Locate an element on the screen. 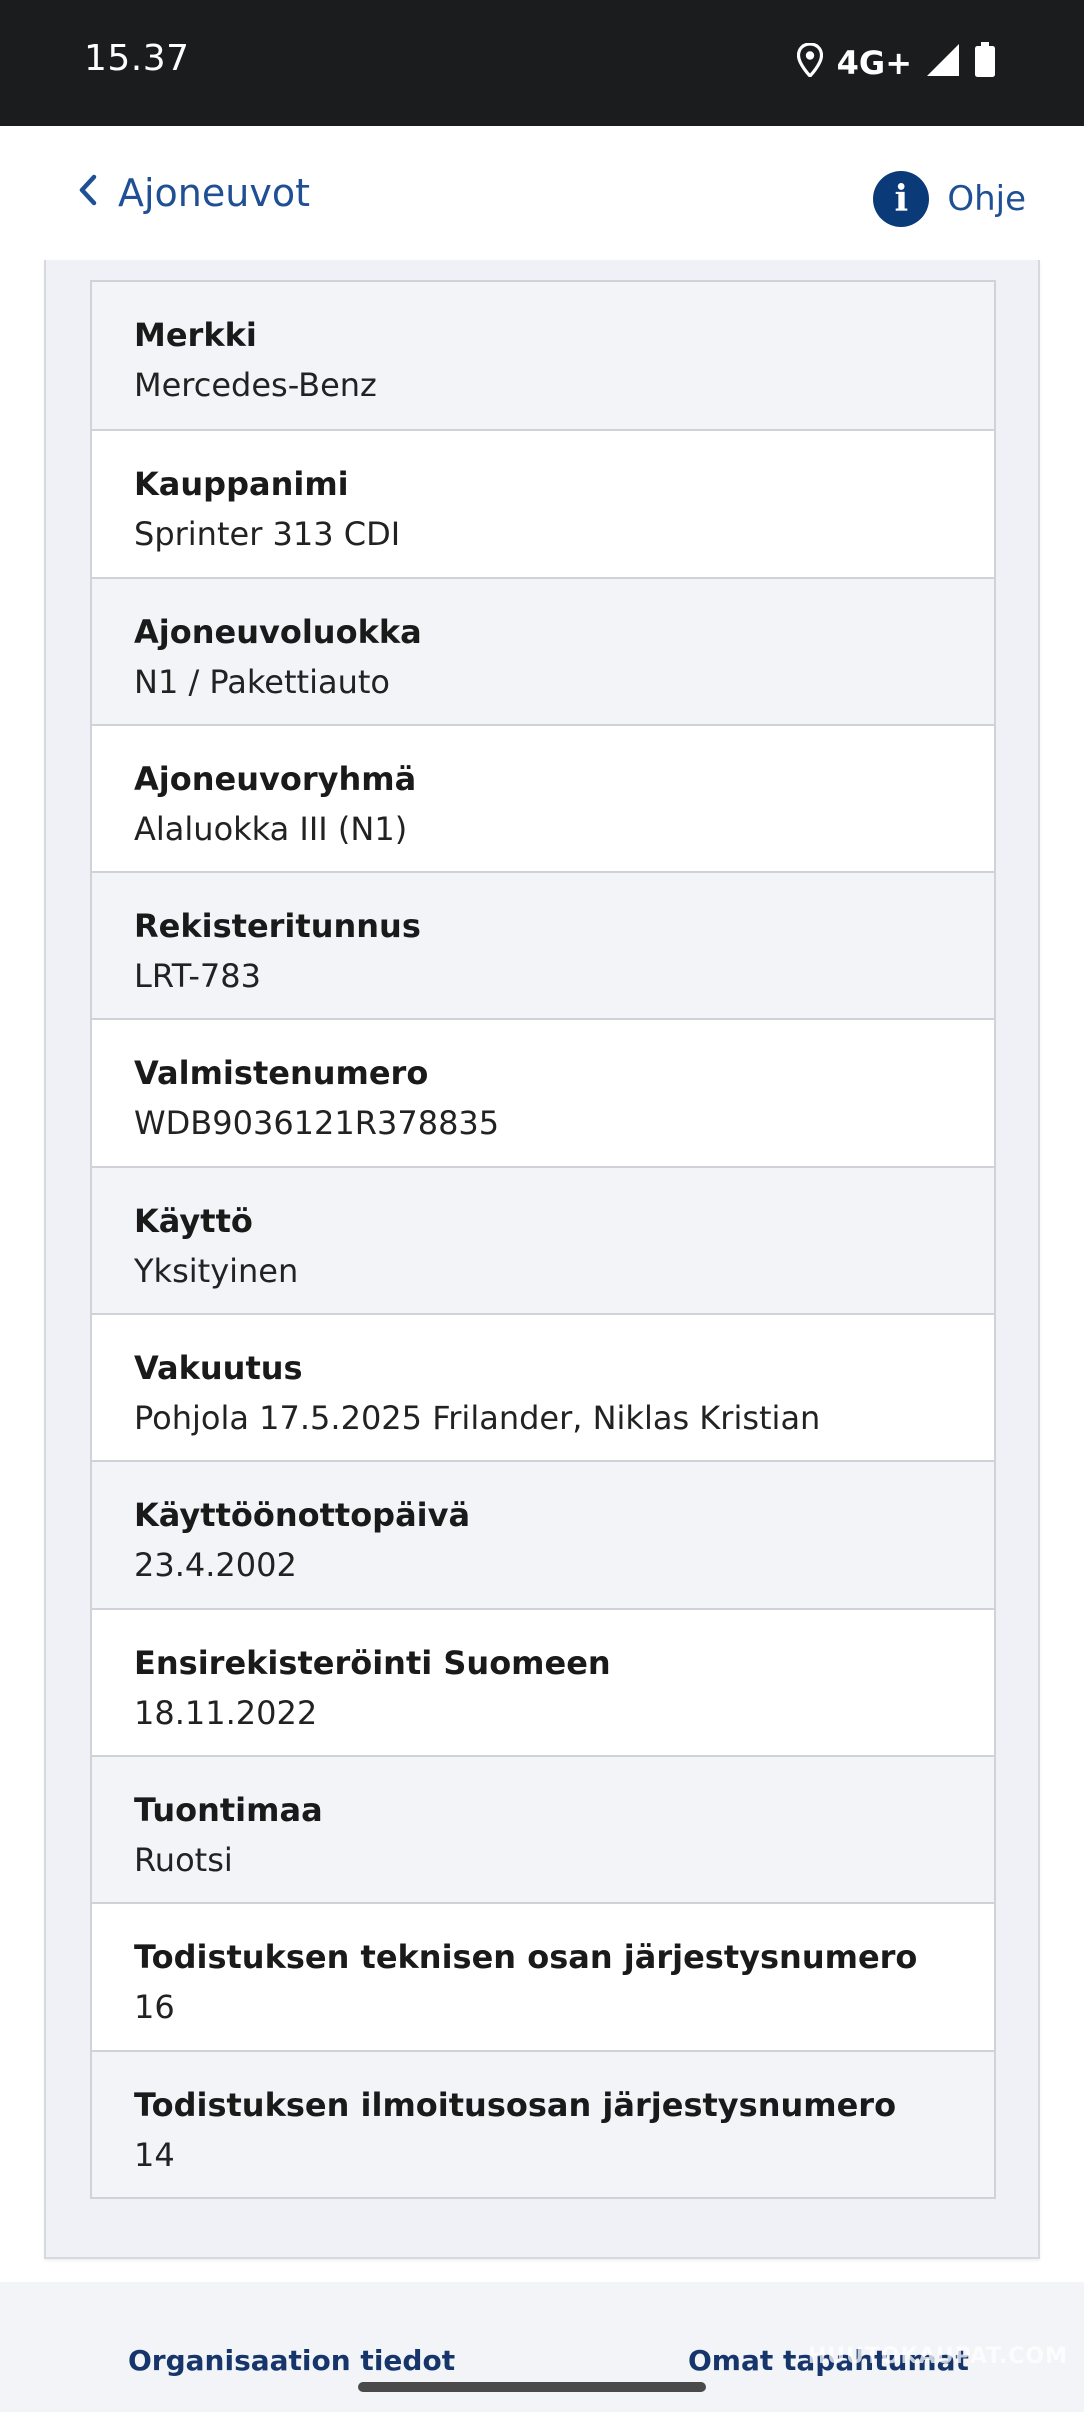 Image resolution: width=1084 pixels, height=2412 pixels. detail-row: Kauppanimi Sprinter 313 CDI is located at coordinates (543, 503).